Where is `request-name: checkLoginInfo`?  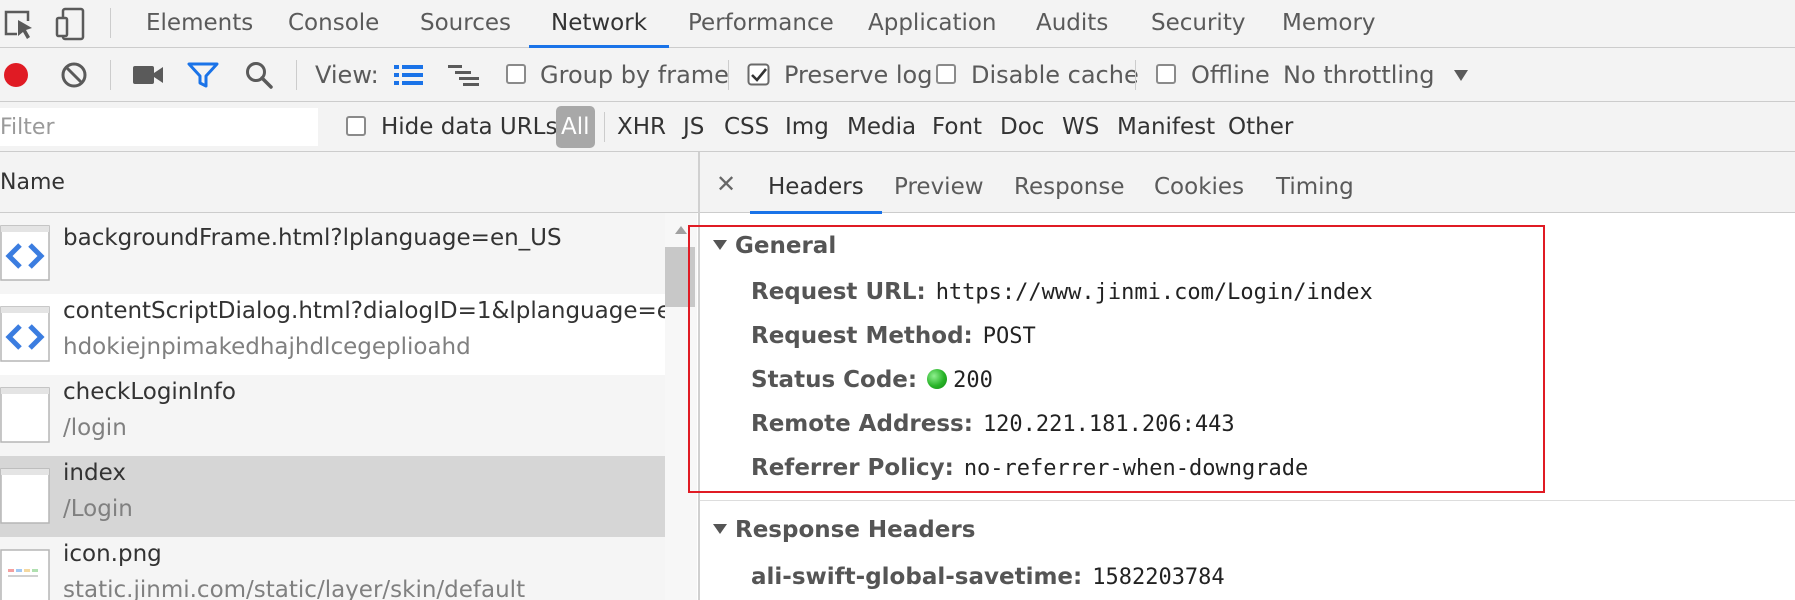 request-name: checkLoginInfo is located at coordinates (149, 392).